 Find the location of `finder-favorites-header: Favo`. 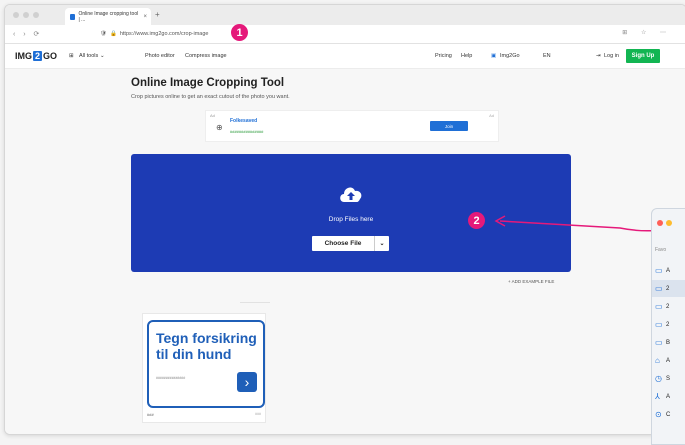

finder-favorites-header: Favo is located at coordinates (661, 250).